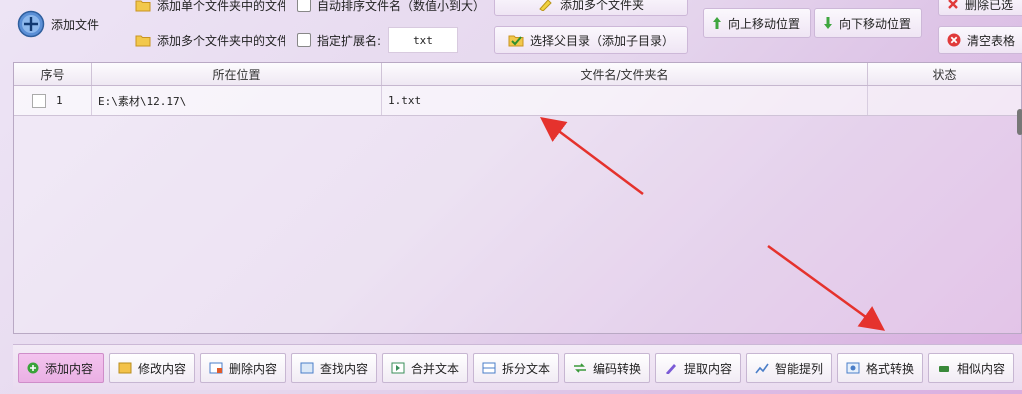 This screenshot has width=1022, height=394. What do you see at coordinates (944, 74) in the screenshot?
I see `column-header: 状态` at bounding box center [944, 74].